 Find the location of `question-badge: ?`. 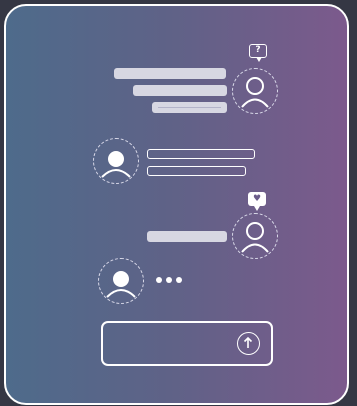

question-badge: ? is located at coordinates (258, 53).